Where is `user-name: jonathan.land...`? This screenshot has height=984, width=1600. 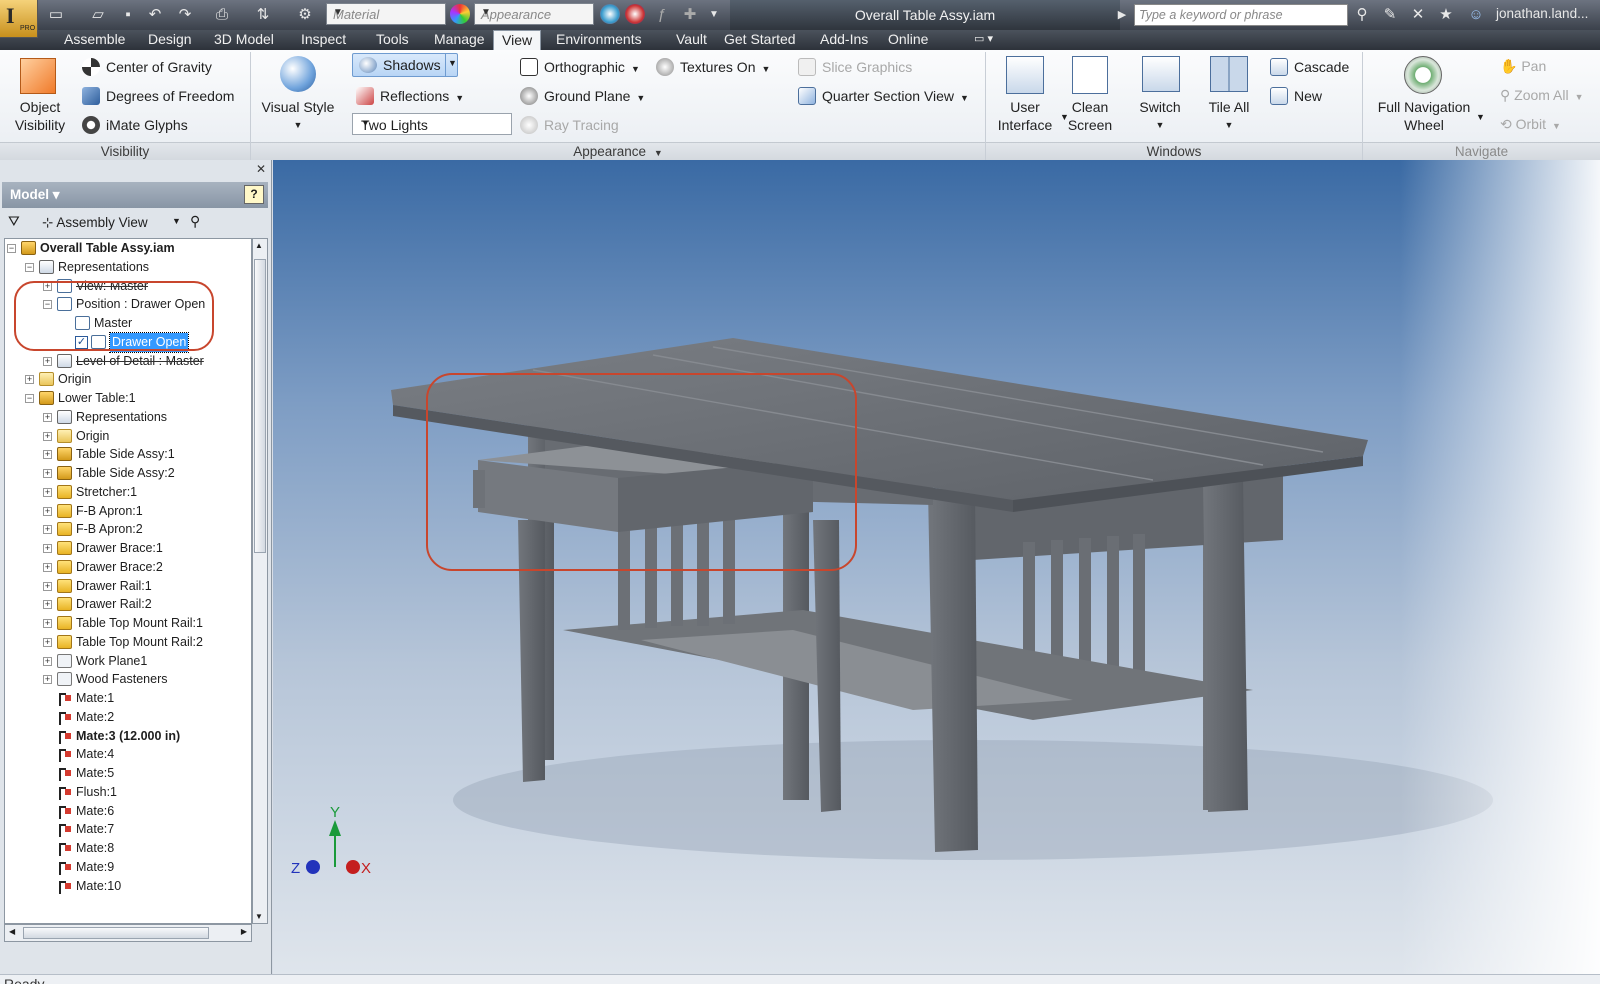 user-name: jonathan.land... is located at coordinates (1542, 13).